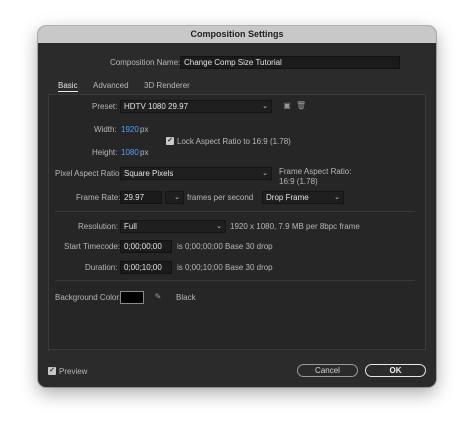 Image resolution: width=474 pixels, height=438 pixels. I want to click on tab-advanced: Advanced, so click(111, 85).